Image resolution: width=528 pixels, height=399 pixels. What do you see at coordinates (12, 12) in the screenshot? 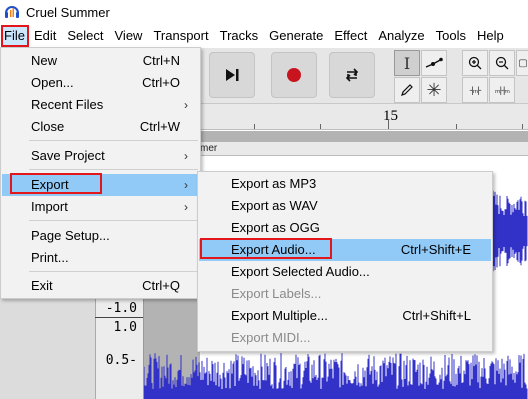
I see `audacity-app-icon` at bounding box center [12, 12].